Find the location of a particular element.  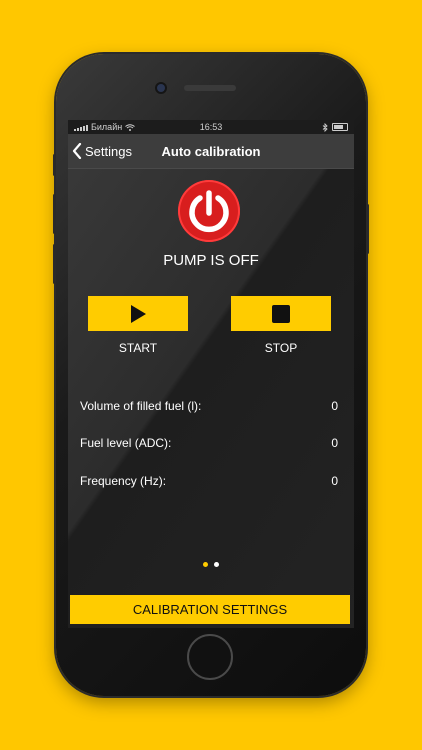

volume-down-button is located at coordinates (54, 264).